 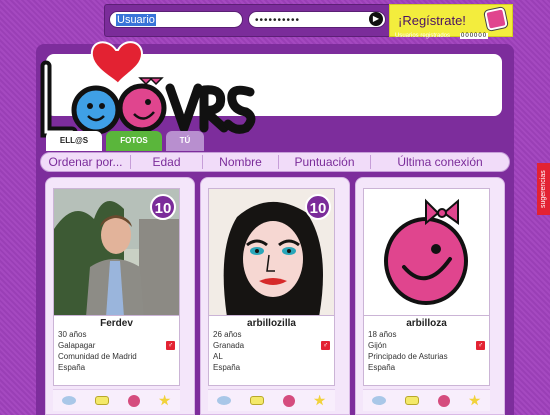 I want to click on registered-users-counter: Usuarios registrados 000000, so click(x=442, y=36).